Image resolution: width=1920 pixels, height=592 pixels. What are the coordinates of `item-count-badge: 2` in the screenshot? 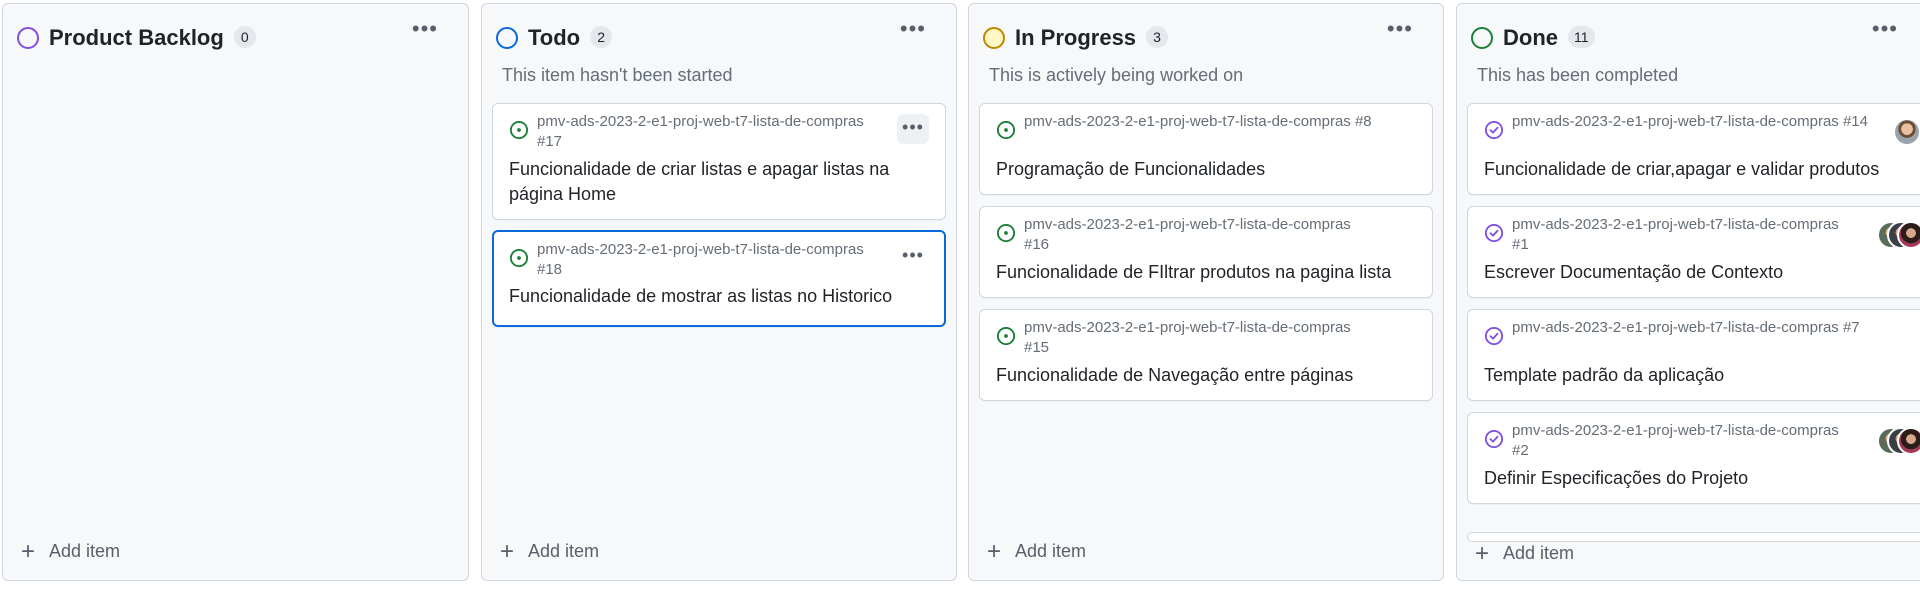 It's located at (601, 37).